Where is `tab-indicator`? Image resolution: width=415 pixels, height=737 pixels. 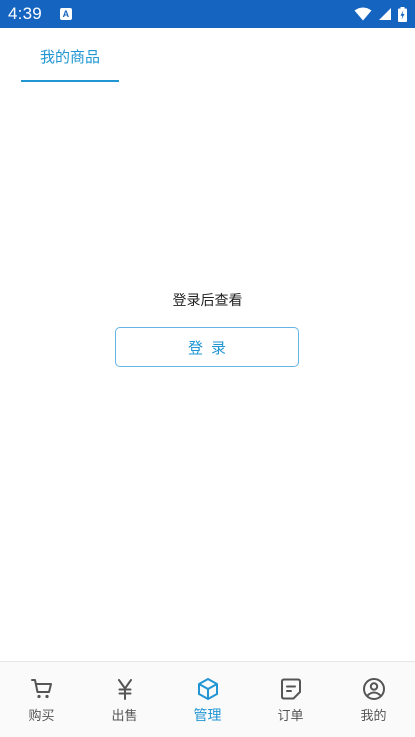
tab-indicator is located at coordinates (70, 81).